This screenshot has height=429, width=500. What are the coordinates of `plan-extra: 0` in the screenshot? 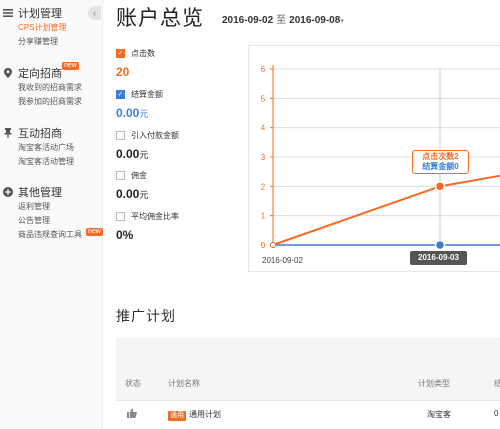 It's located at (496, 413).